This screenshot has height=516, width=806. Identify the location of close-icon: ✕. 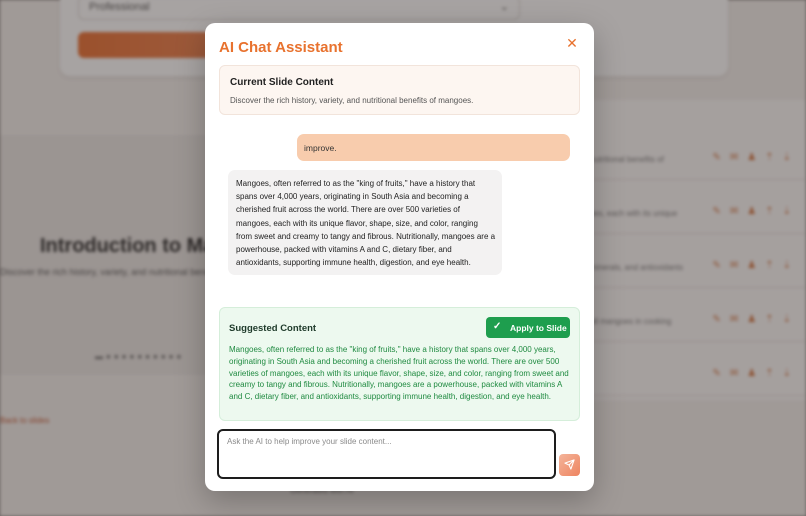
(572, 43).